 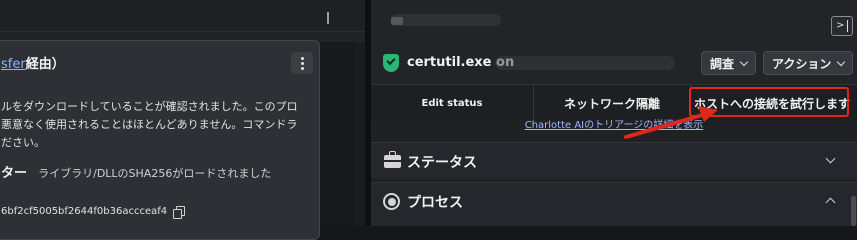 I want to click on copy-icon, so click(x=179, y=212).